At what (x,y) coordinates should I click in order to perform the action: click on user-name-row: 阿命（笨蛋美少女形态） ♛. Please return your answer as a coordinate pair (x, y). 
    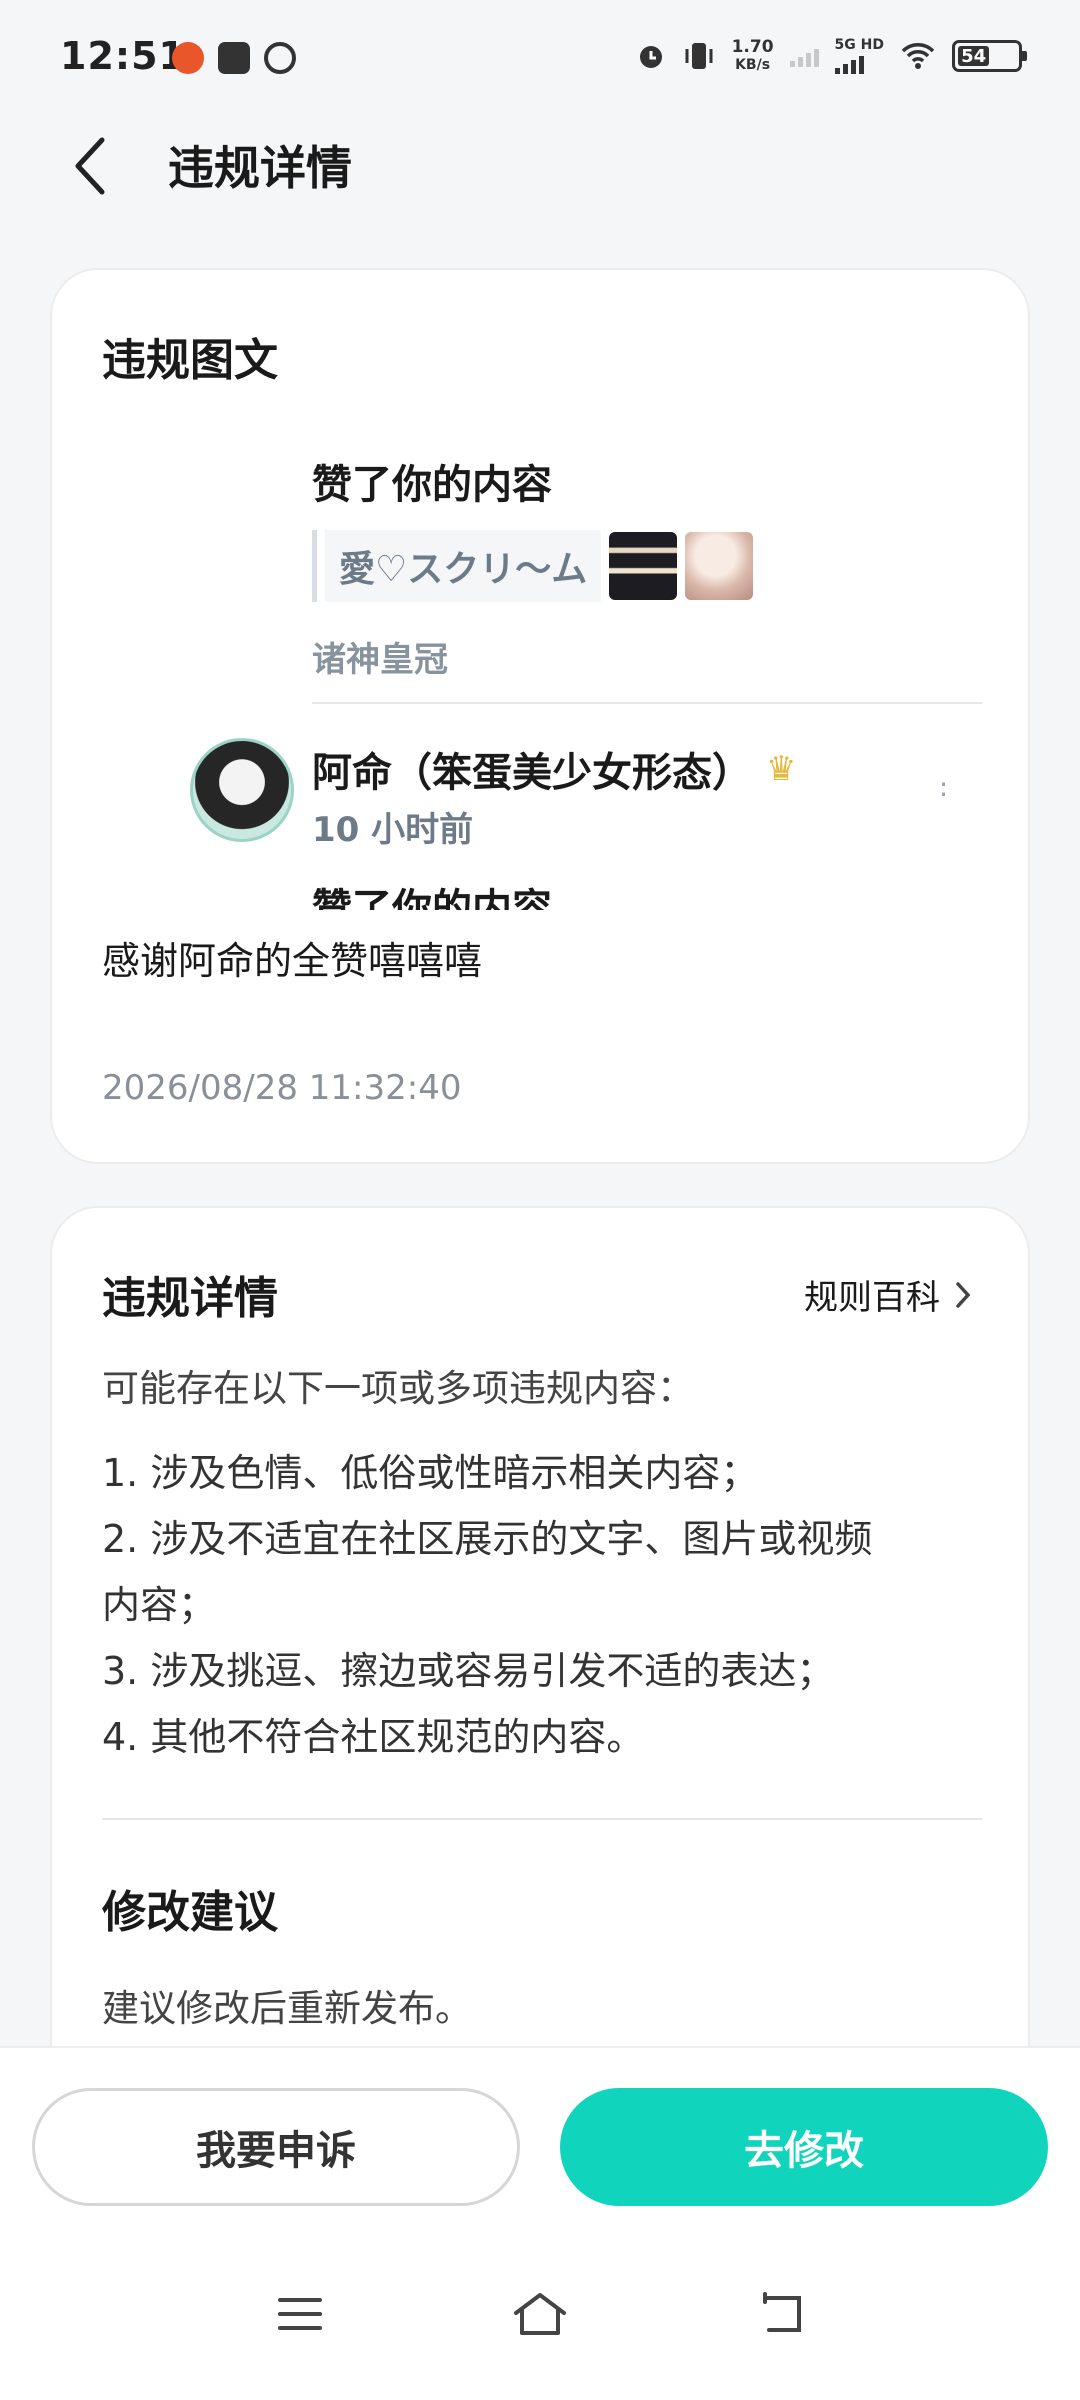
    Looking at the image, I should click on (554, 769).